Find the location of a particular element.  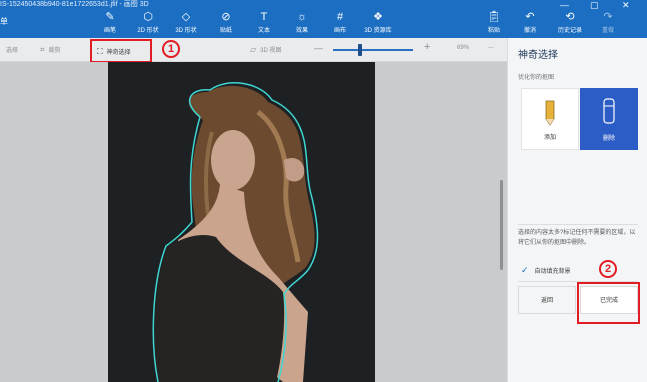

tool-label: 文本 is located at coordinates (263, 31).